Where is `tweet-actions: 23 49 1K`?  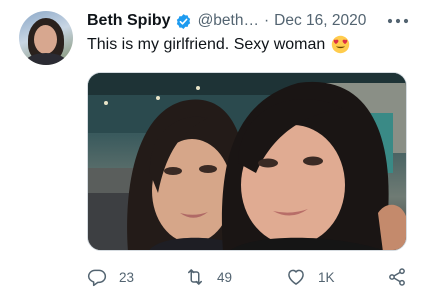 tweet-actions: 23 49 1K is located at coordinates (248, 277).